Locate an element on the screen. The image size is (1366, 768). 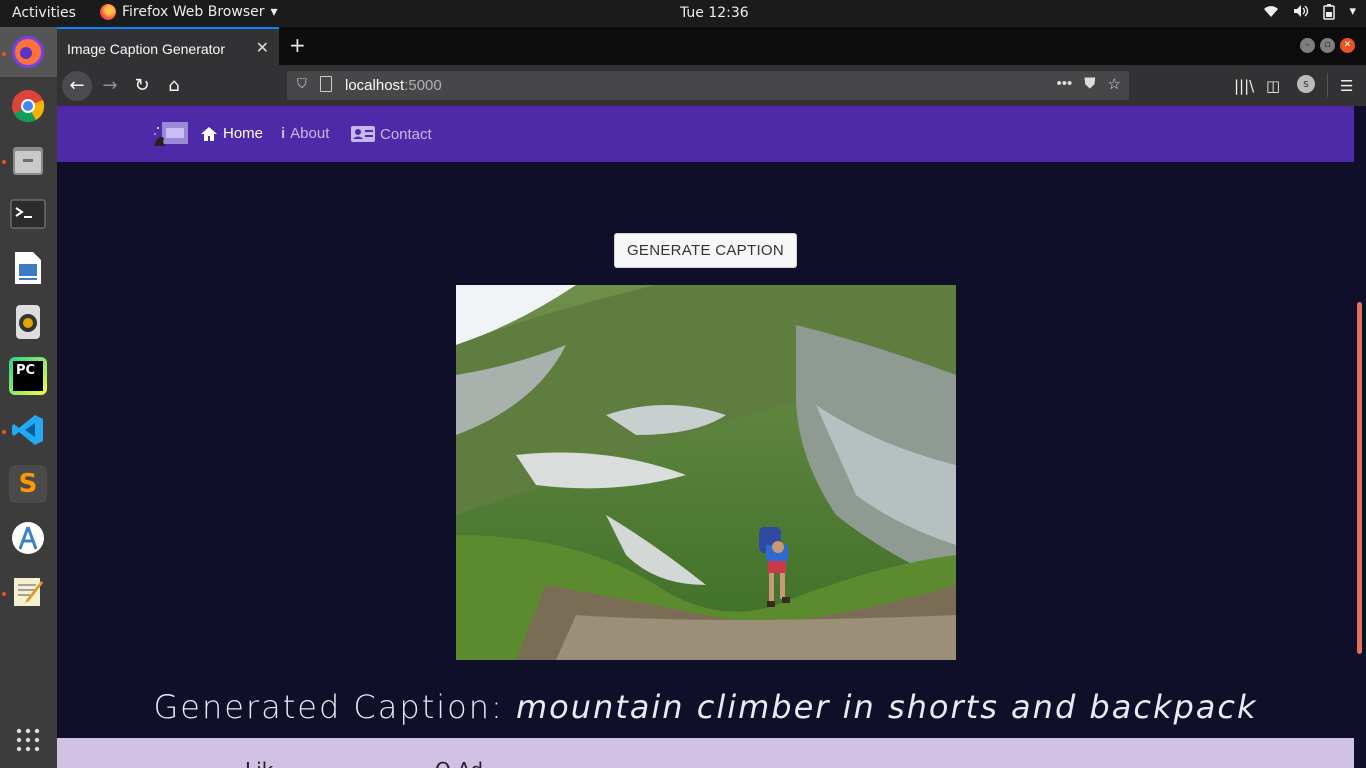
dock-chrome is located at coordinates (28, 106).